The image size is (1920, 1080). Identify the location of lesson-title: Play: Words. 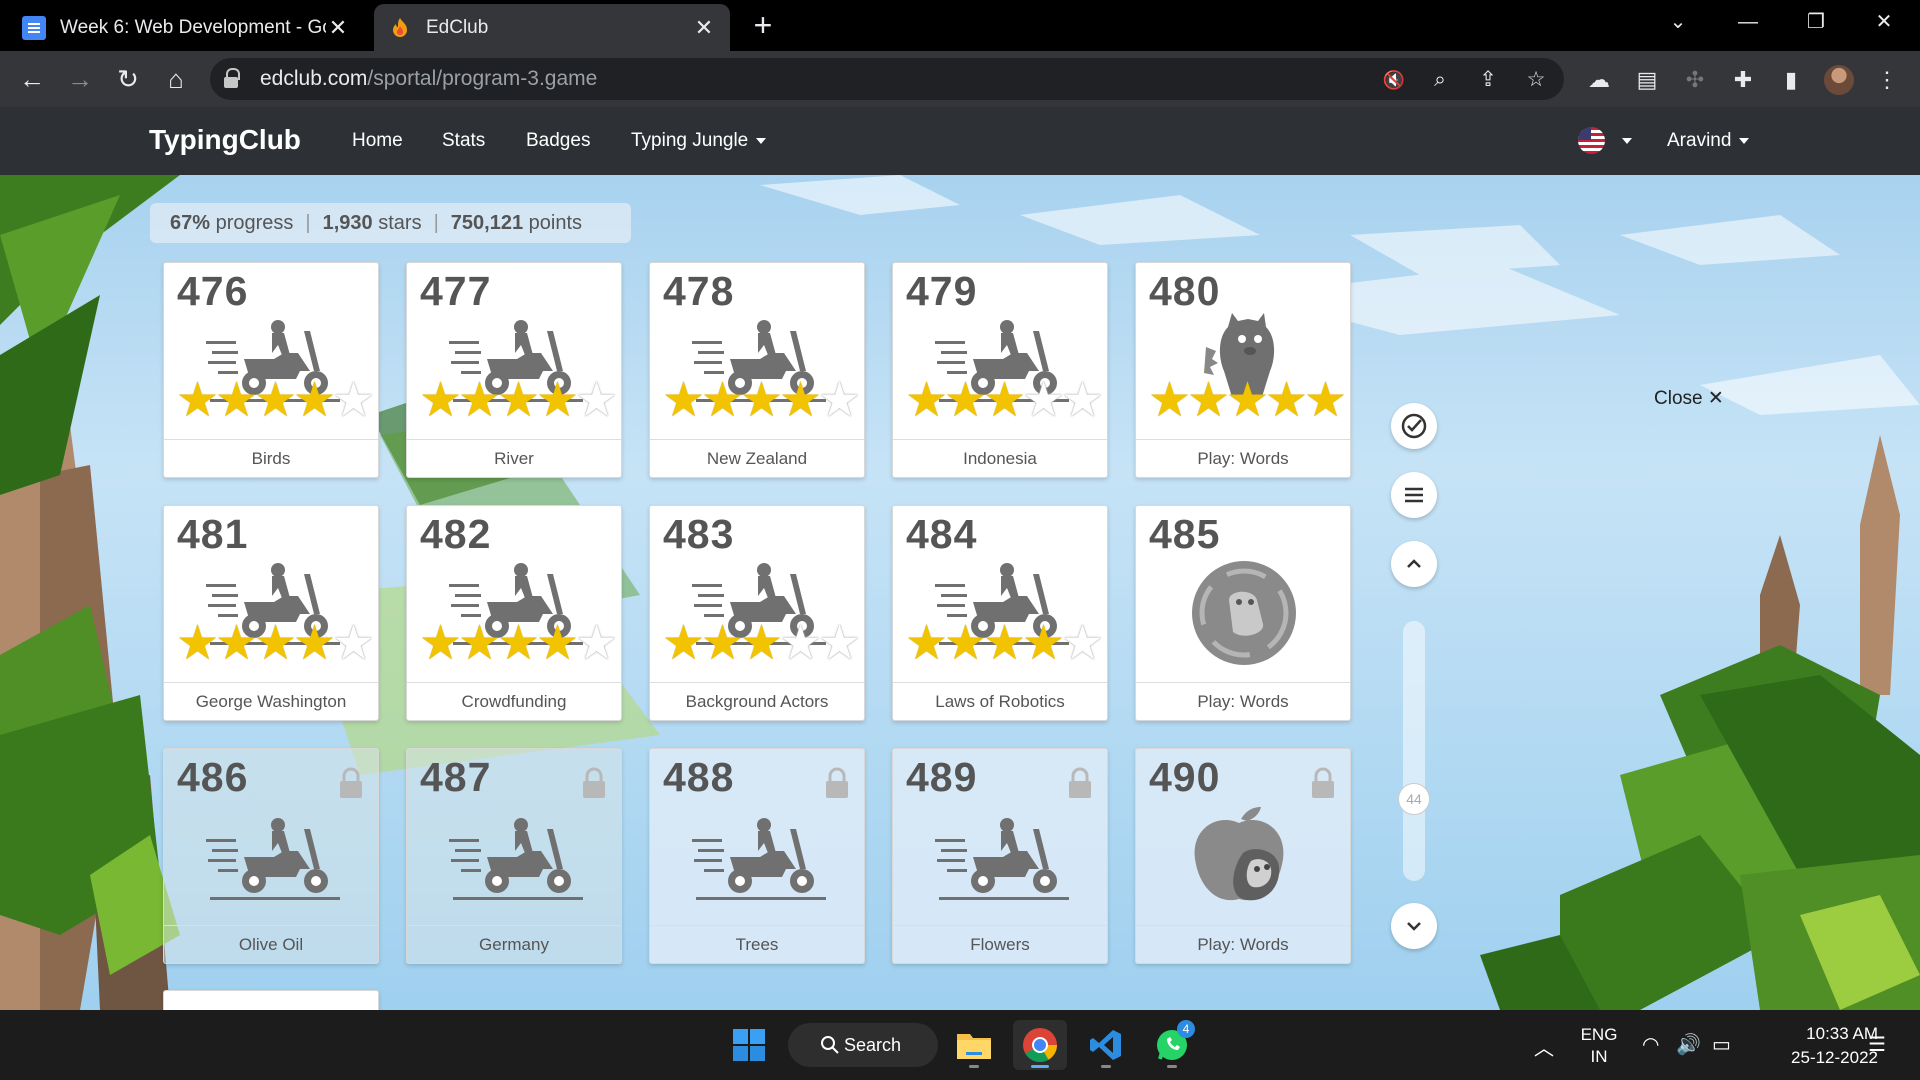
(1243, 701).